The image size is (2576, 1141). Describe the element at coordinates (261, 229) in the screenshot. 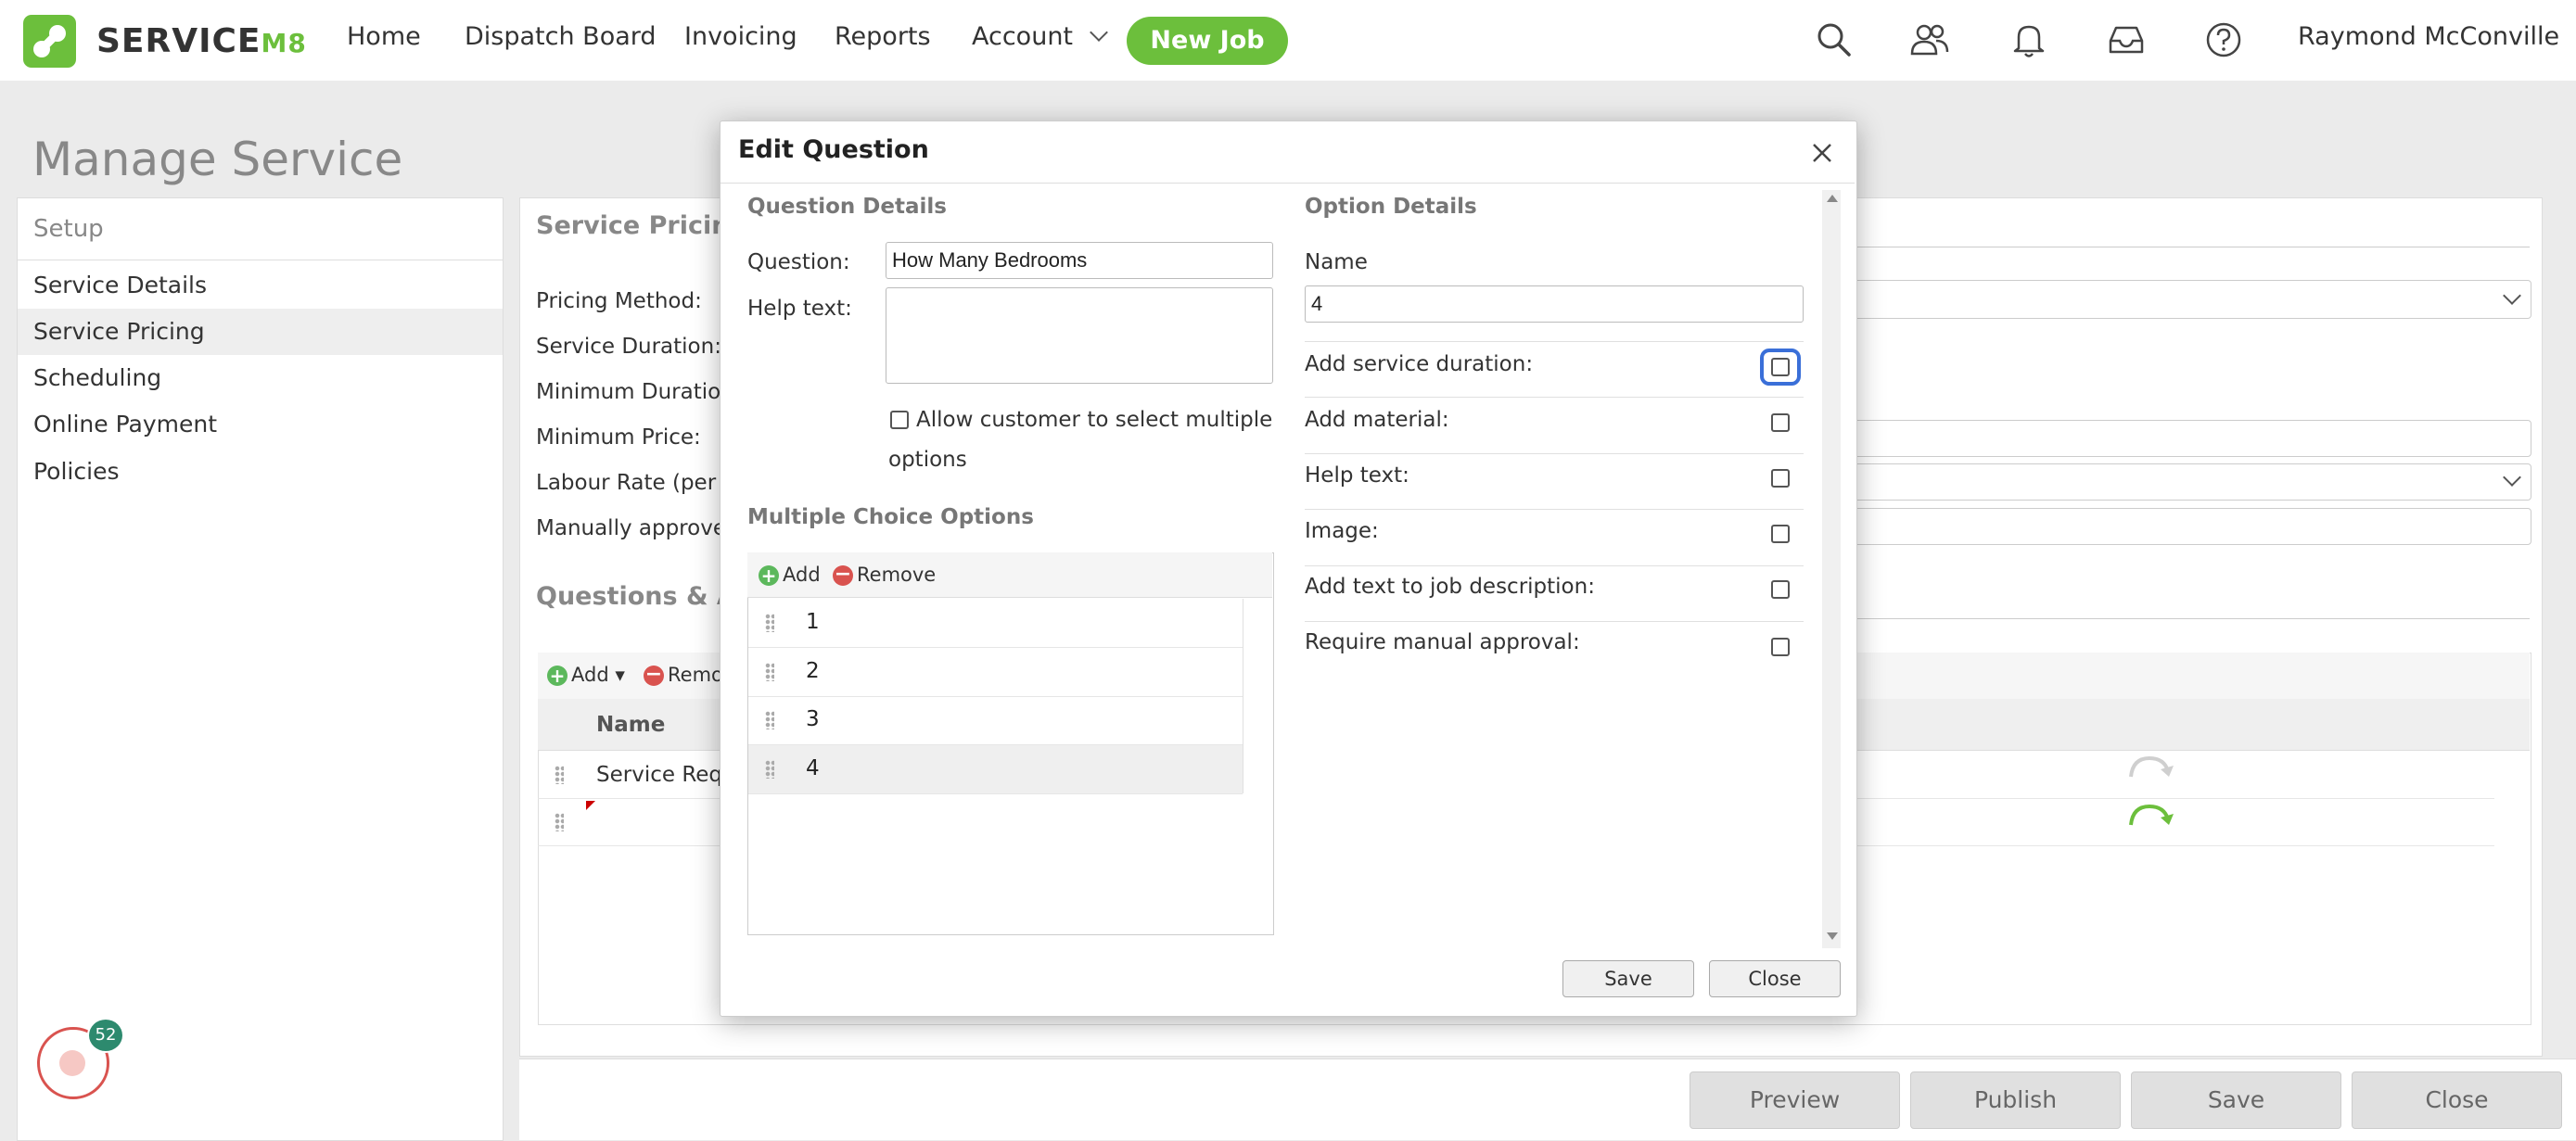

I see `sidebar-header: Setup` at that location.